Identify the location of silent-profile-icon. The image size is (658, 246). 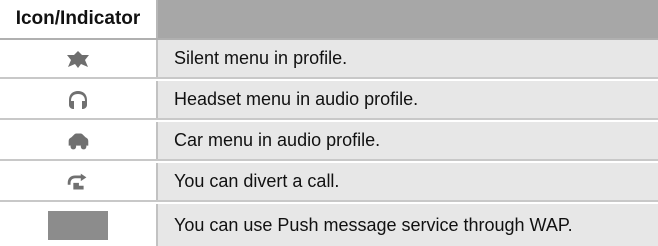
(78, 59).